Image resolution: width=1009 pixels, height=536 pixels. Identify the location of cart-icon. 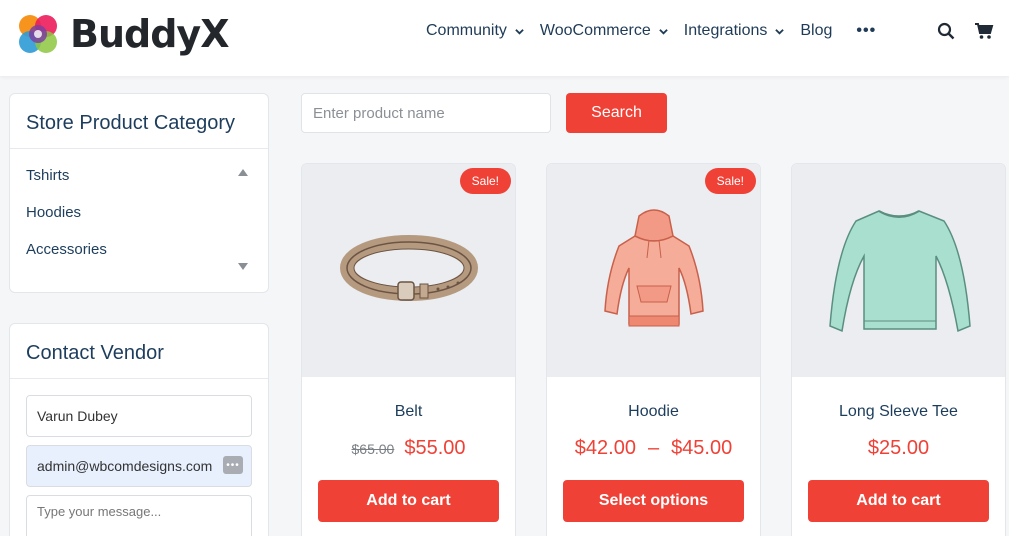
(984, 31).